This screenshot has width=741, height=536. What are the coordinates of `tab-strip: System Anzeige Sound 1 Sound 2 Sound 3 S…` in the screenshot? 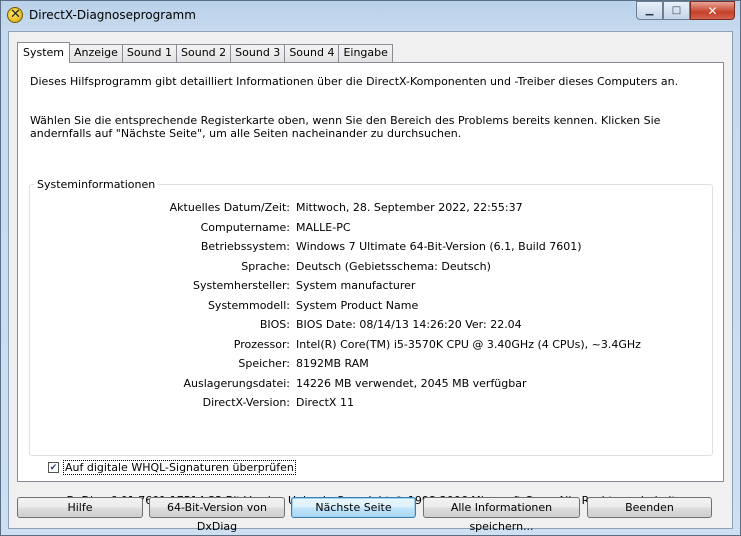 It's located at (205, 52).